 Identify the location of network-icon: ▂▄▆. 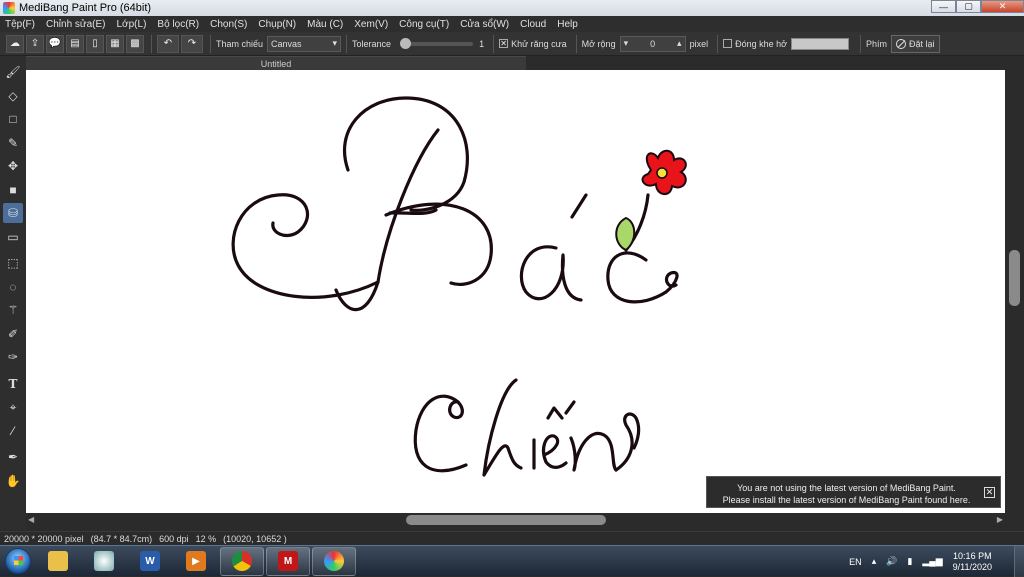
(932, 561).